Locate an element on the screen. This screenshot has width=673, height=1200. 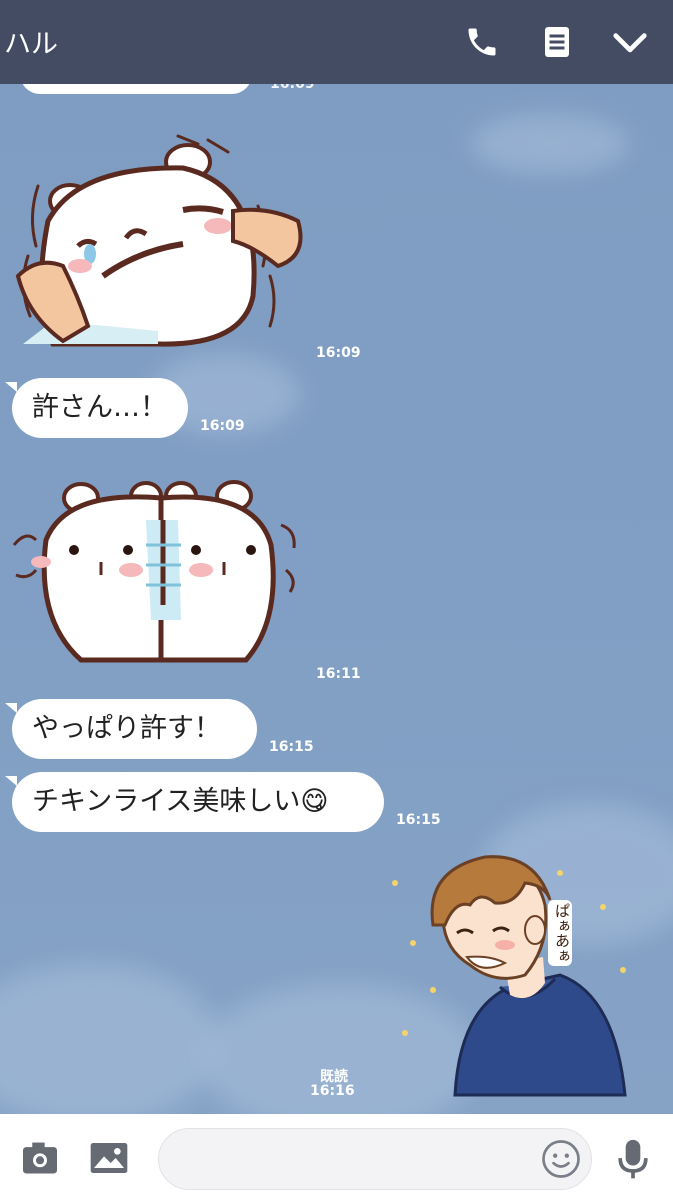
message-bubble: 許さん…！ is located at coordinates (96, 408).